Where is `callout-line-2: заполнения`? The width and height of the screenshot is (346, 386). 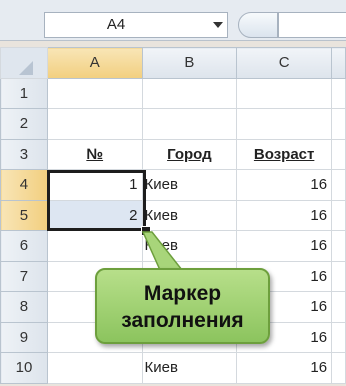 callout-line-2: заполнения is located at coordinates (182, 320).